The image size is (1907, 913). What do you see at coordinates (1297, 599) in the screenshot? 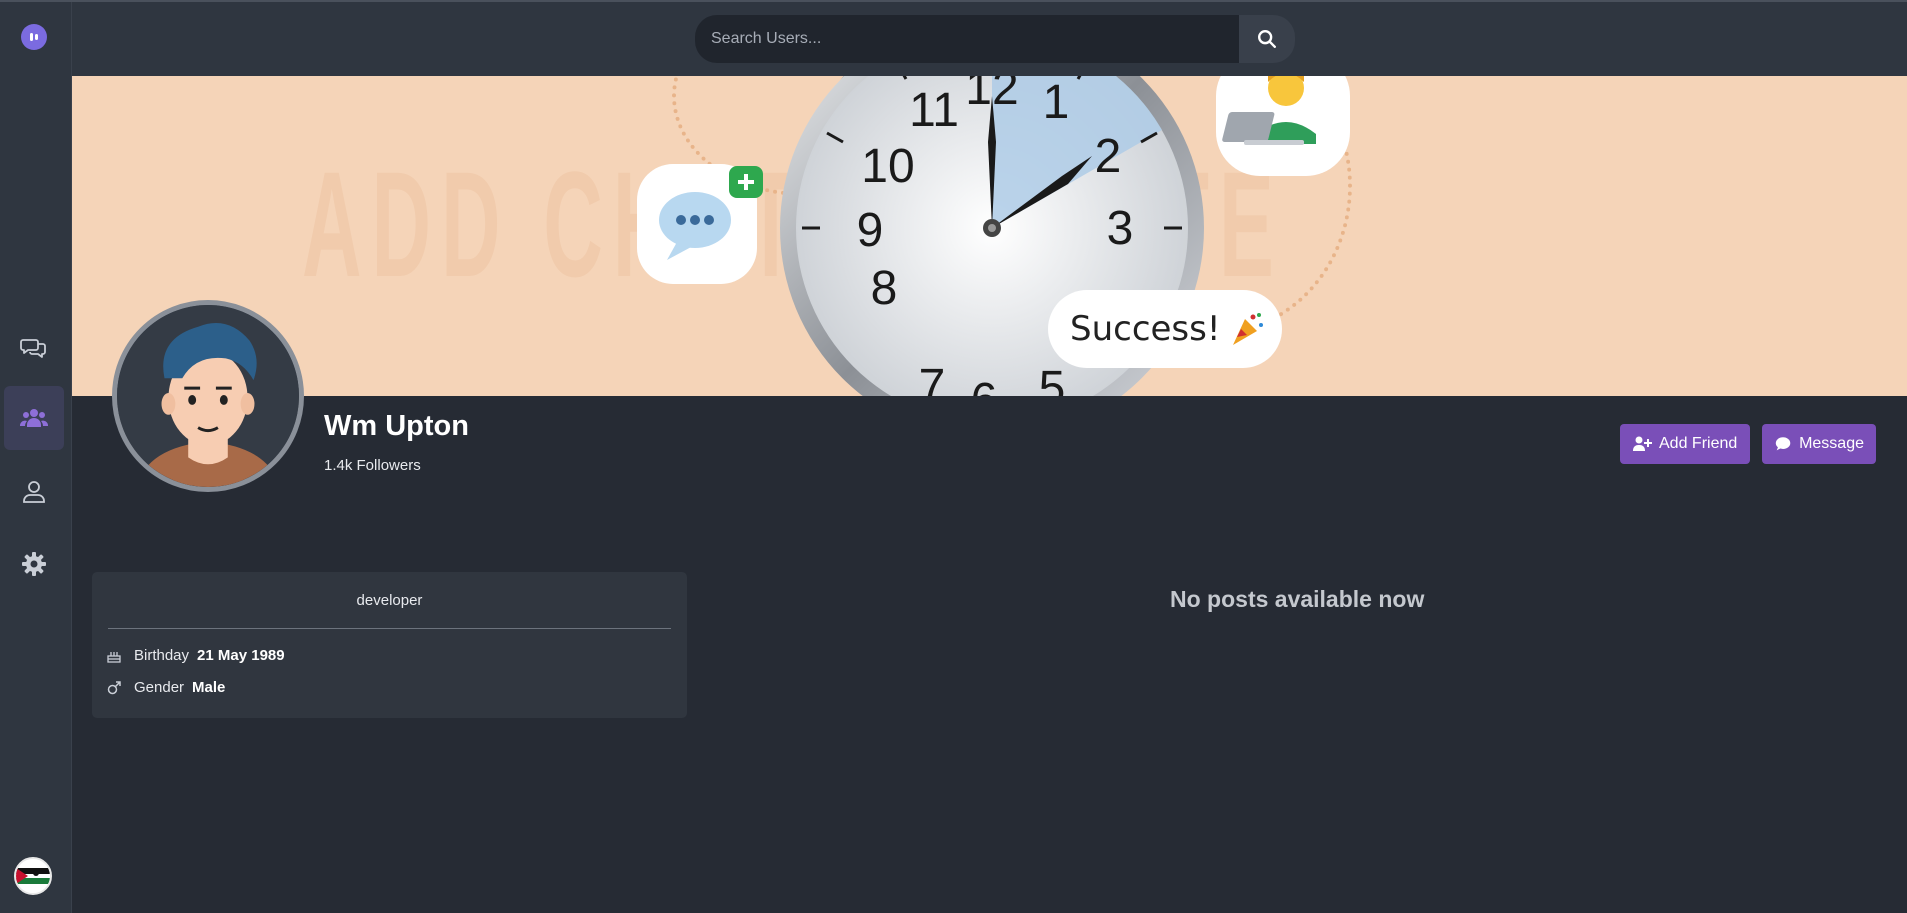
I see `empty-posts-message: No posts available now` at bounding box center [1297, 599].